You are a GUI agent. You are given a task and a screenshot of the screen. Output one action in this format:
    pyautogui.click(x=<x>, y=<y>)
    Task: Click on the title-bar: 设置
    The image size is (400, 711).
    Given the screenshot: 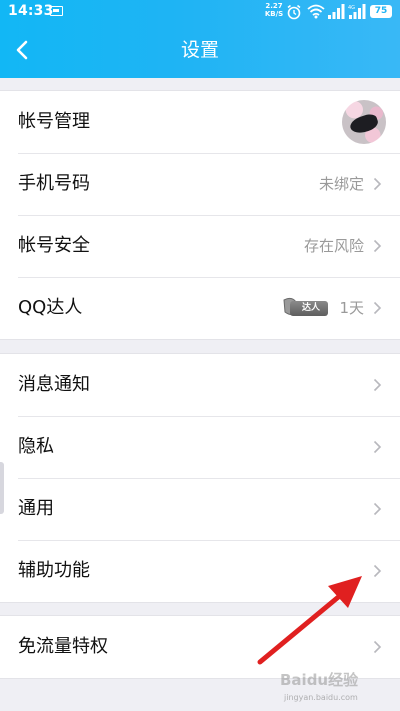 What is the action you would take?
    pyautogui.click(x=200, y=51)
    